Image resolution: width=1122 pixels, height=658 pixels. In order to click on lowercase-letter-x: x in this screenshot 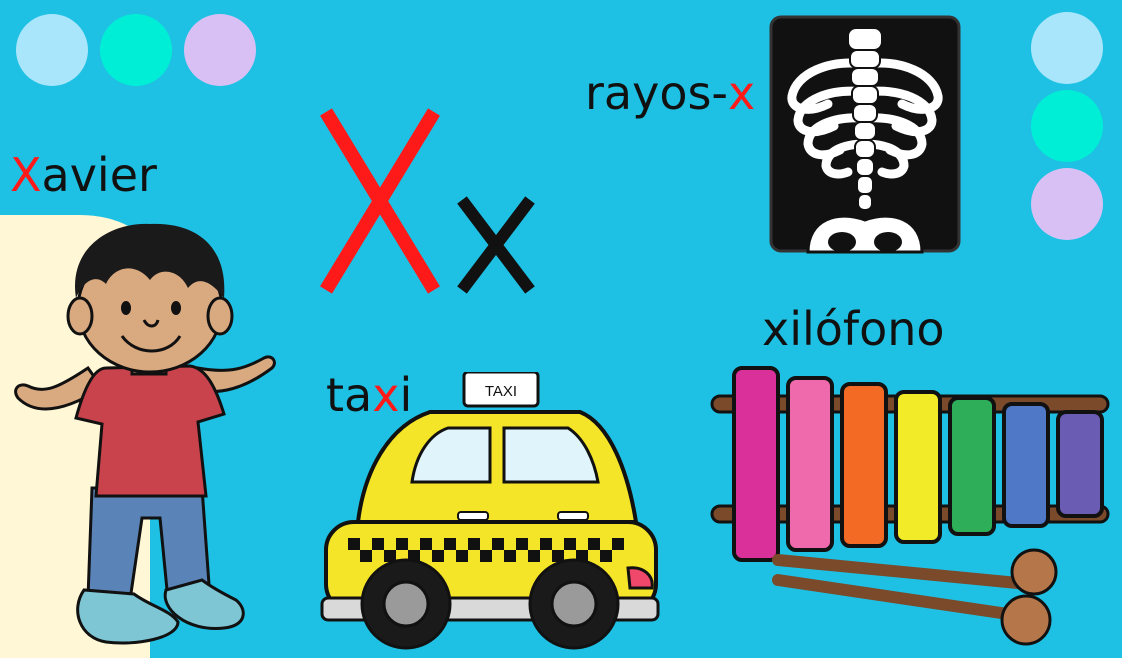, I will do `click(496, 245)`.